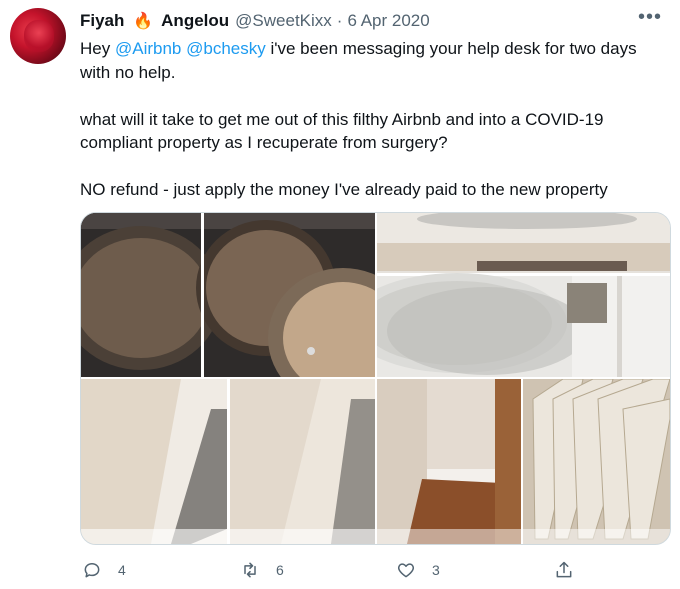 The image size is (680, 589). I want to click on wall-corner-image, so click(228, 461).